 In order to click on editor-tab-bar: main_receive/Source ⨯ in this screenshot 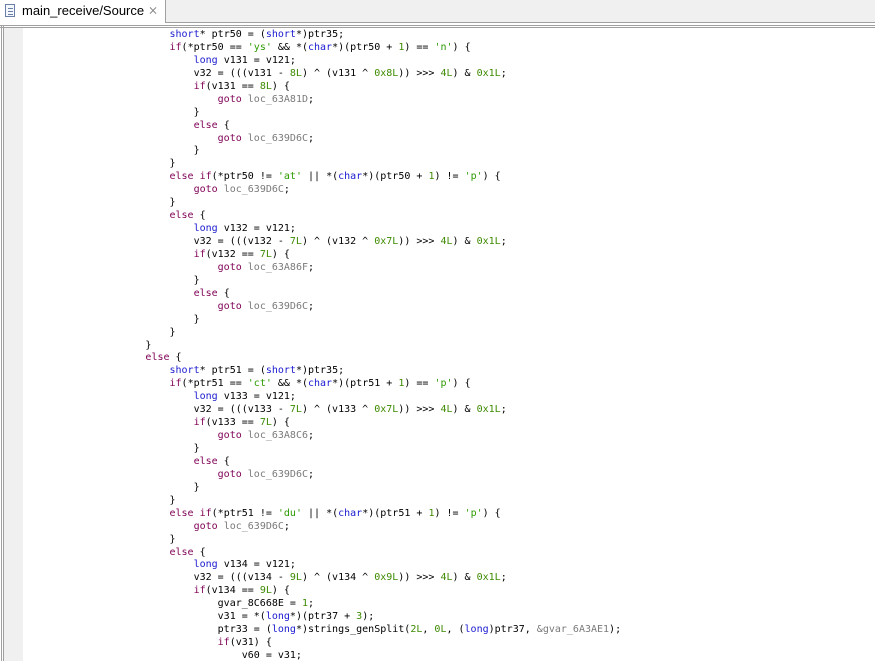, I will do `click(437, 11)`.